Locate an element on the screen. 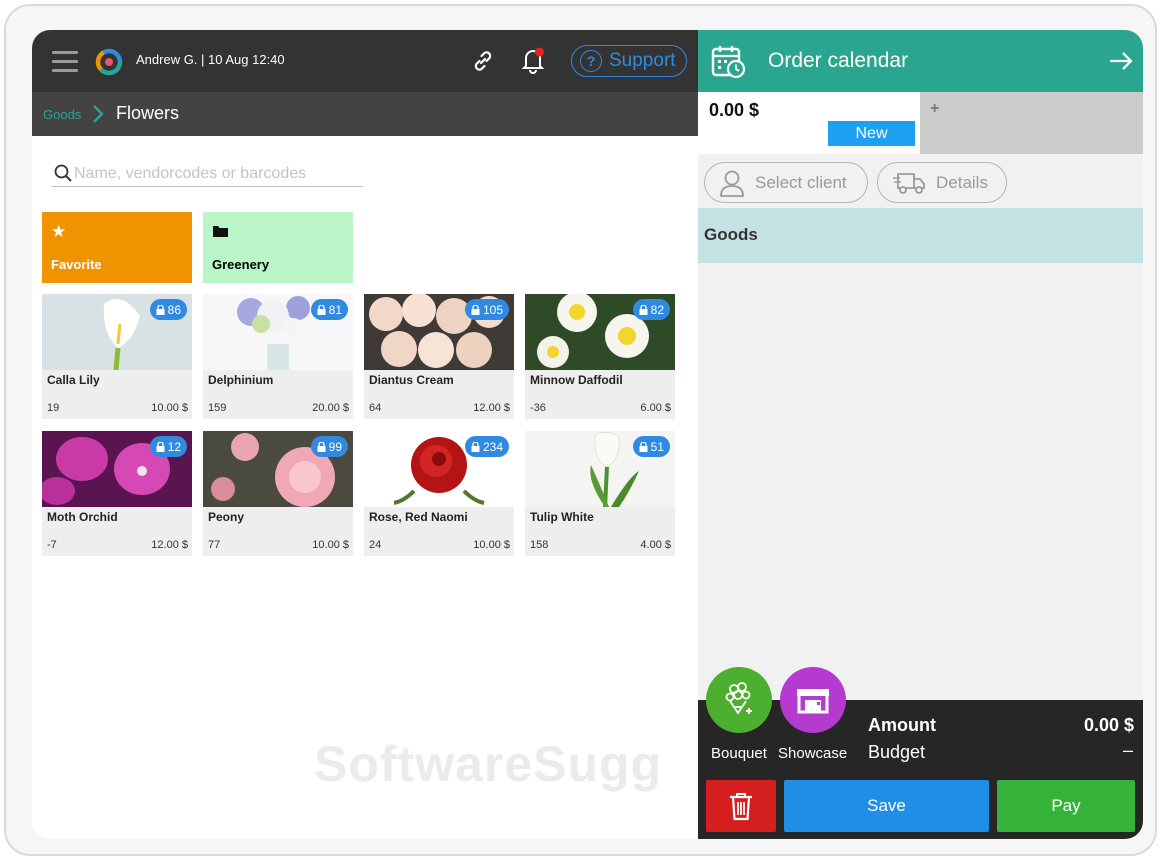 The height and width of the screenshot is (859, 1161). user-datetime: Andrew G. | 10 Aug 12:40 is located at coordinates (210, 59).